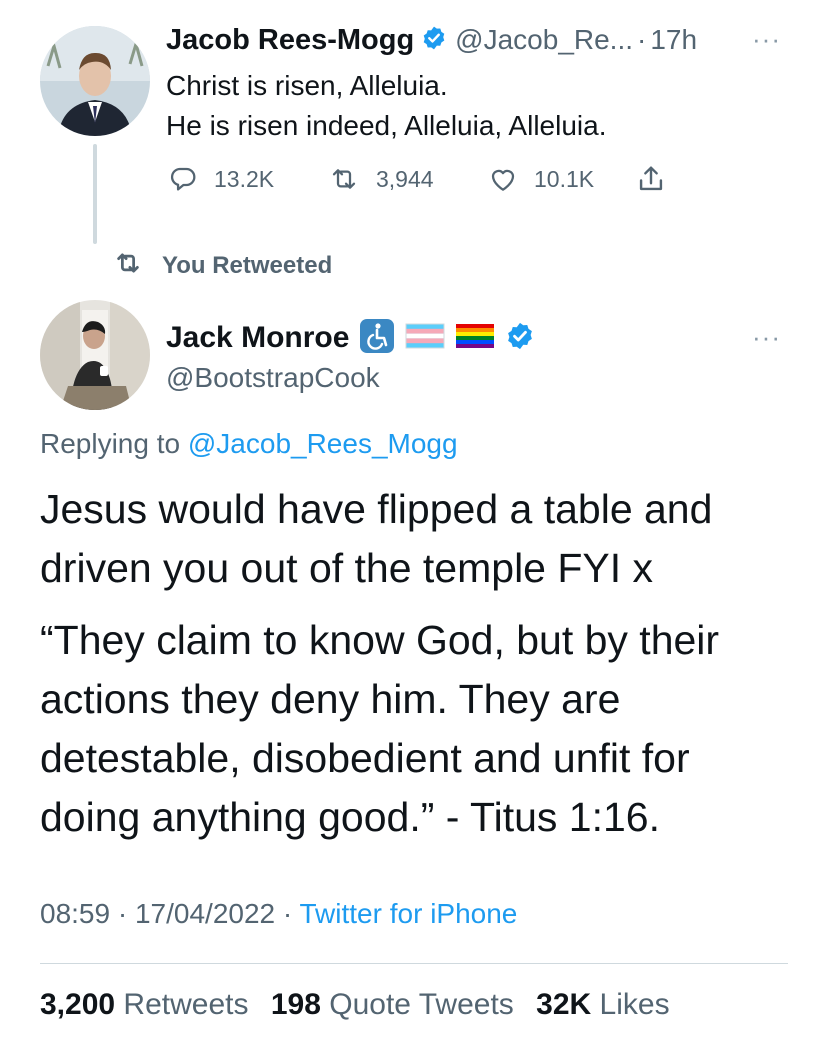 The height and width of the screenshot is (1039, 828). I want to click on parent-more-icon: ···, so click(766, 39).